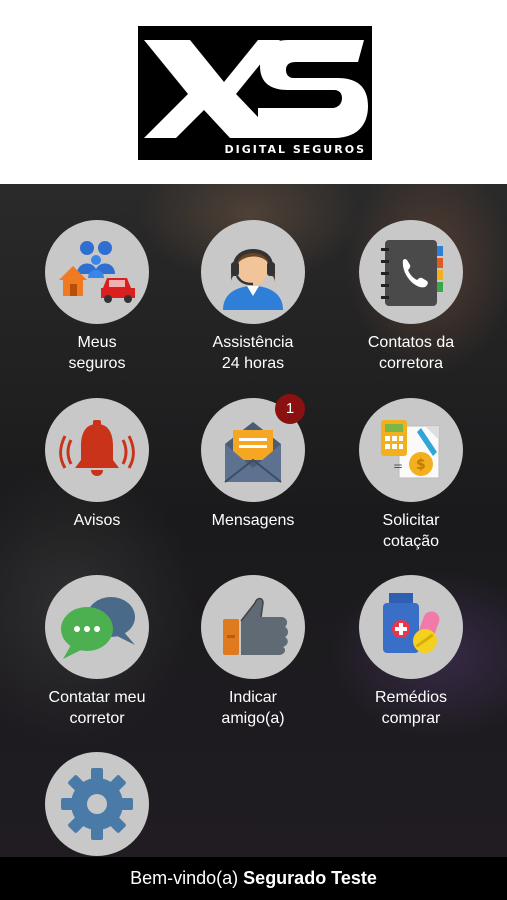 This screenshot has width=507, height=900. I want to click on chat-bubbles-icon, so click(98, 628).